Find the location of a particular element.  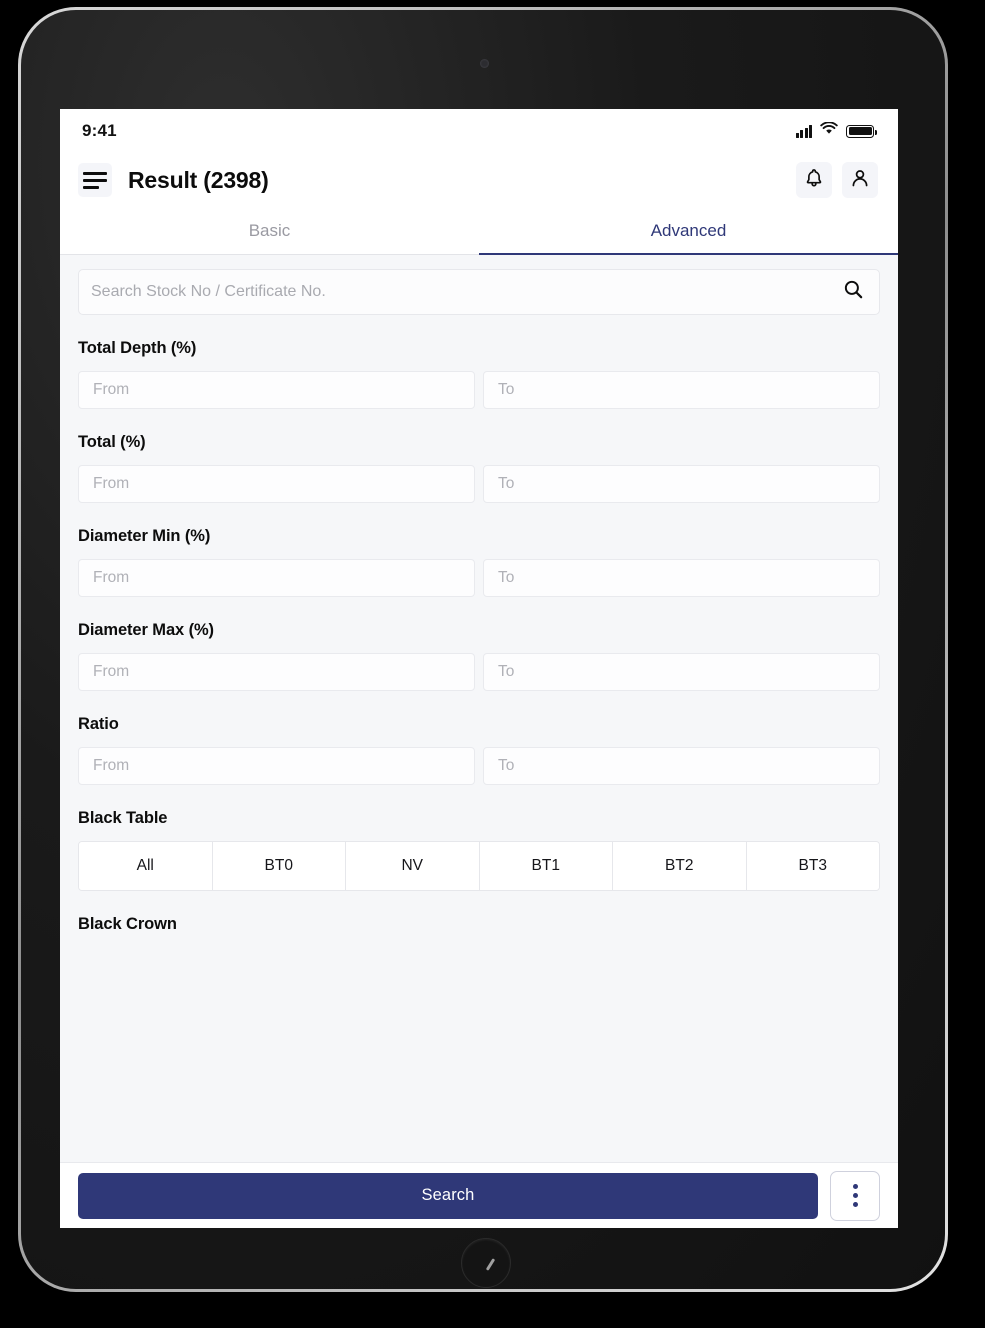

cellular-signal-icon is located at coordinates (803, 131).